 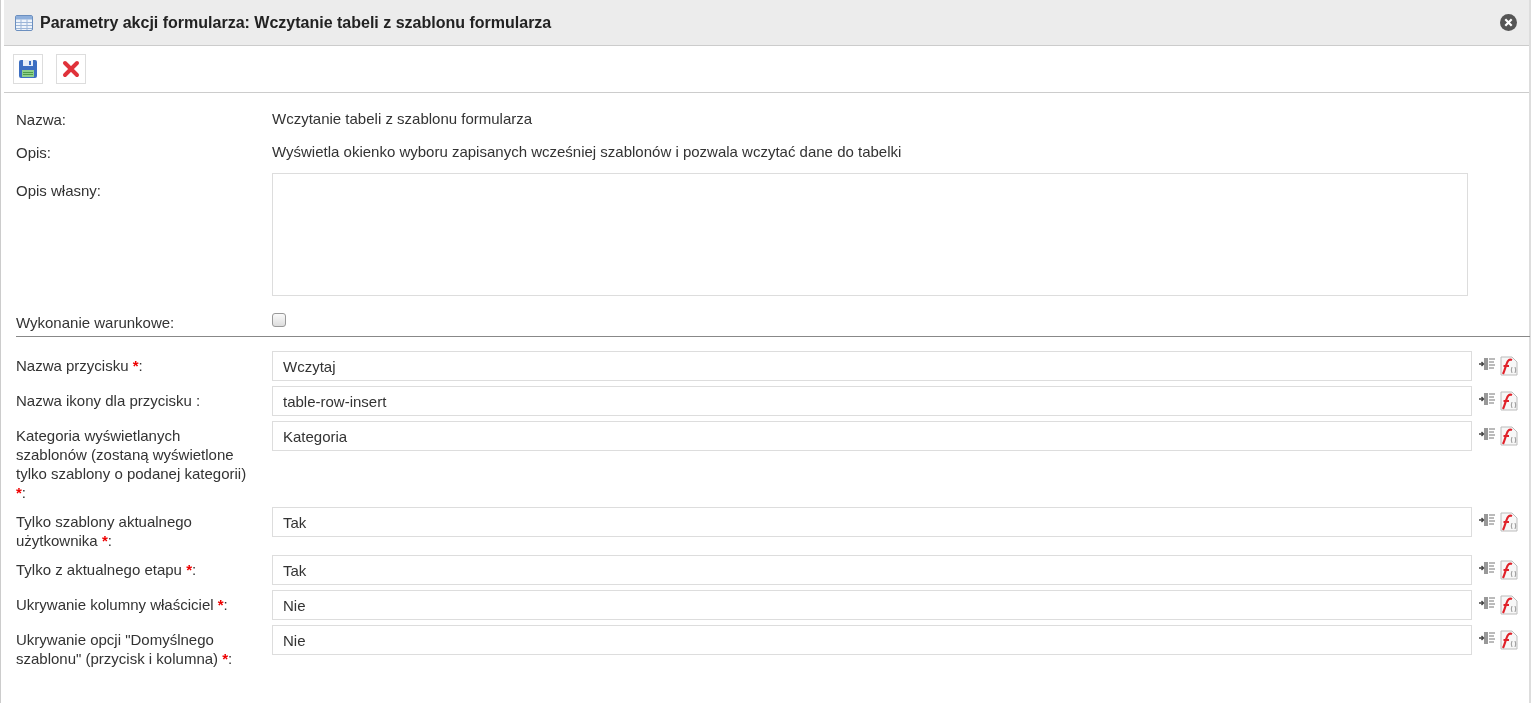 What do you see at coordinates (872, 436) in the screenshot?
I see `text-input: Kategoria` at bounding box center [872, 436].